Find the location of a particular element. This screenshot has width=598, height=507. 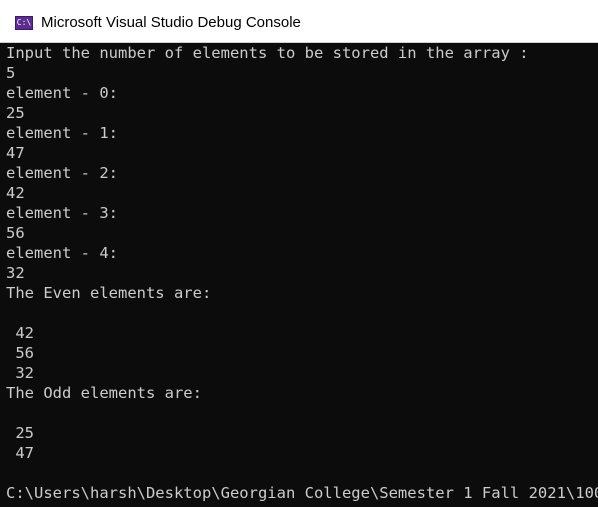

console-app-icon-label: C:\ is located at coordinates (24, 22).